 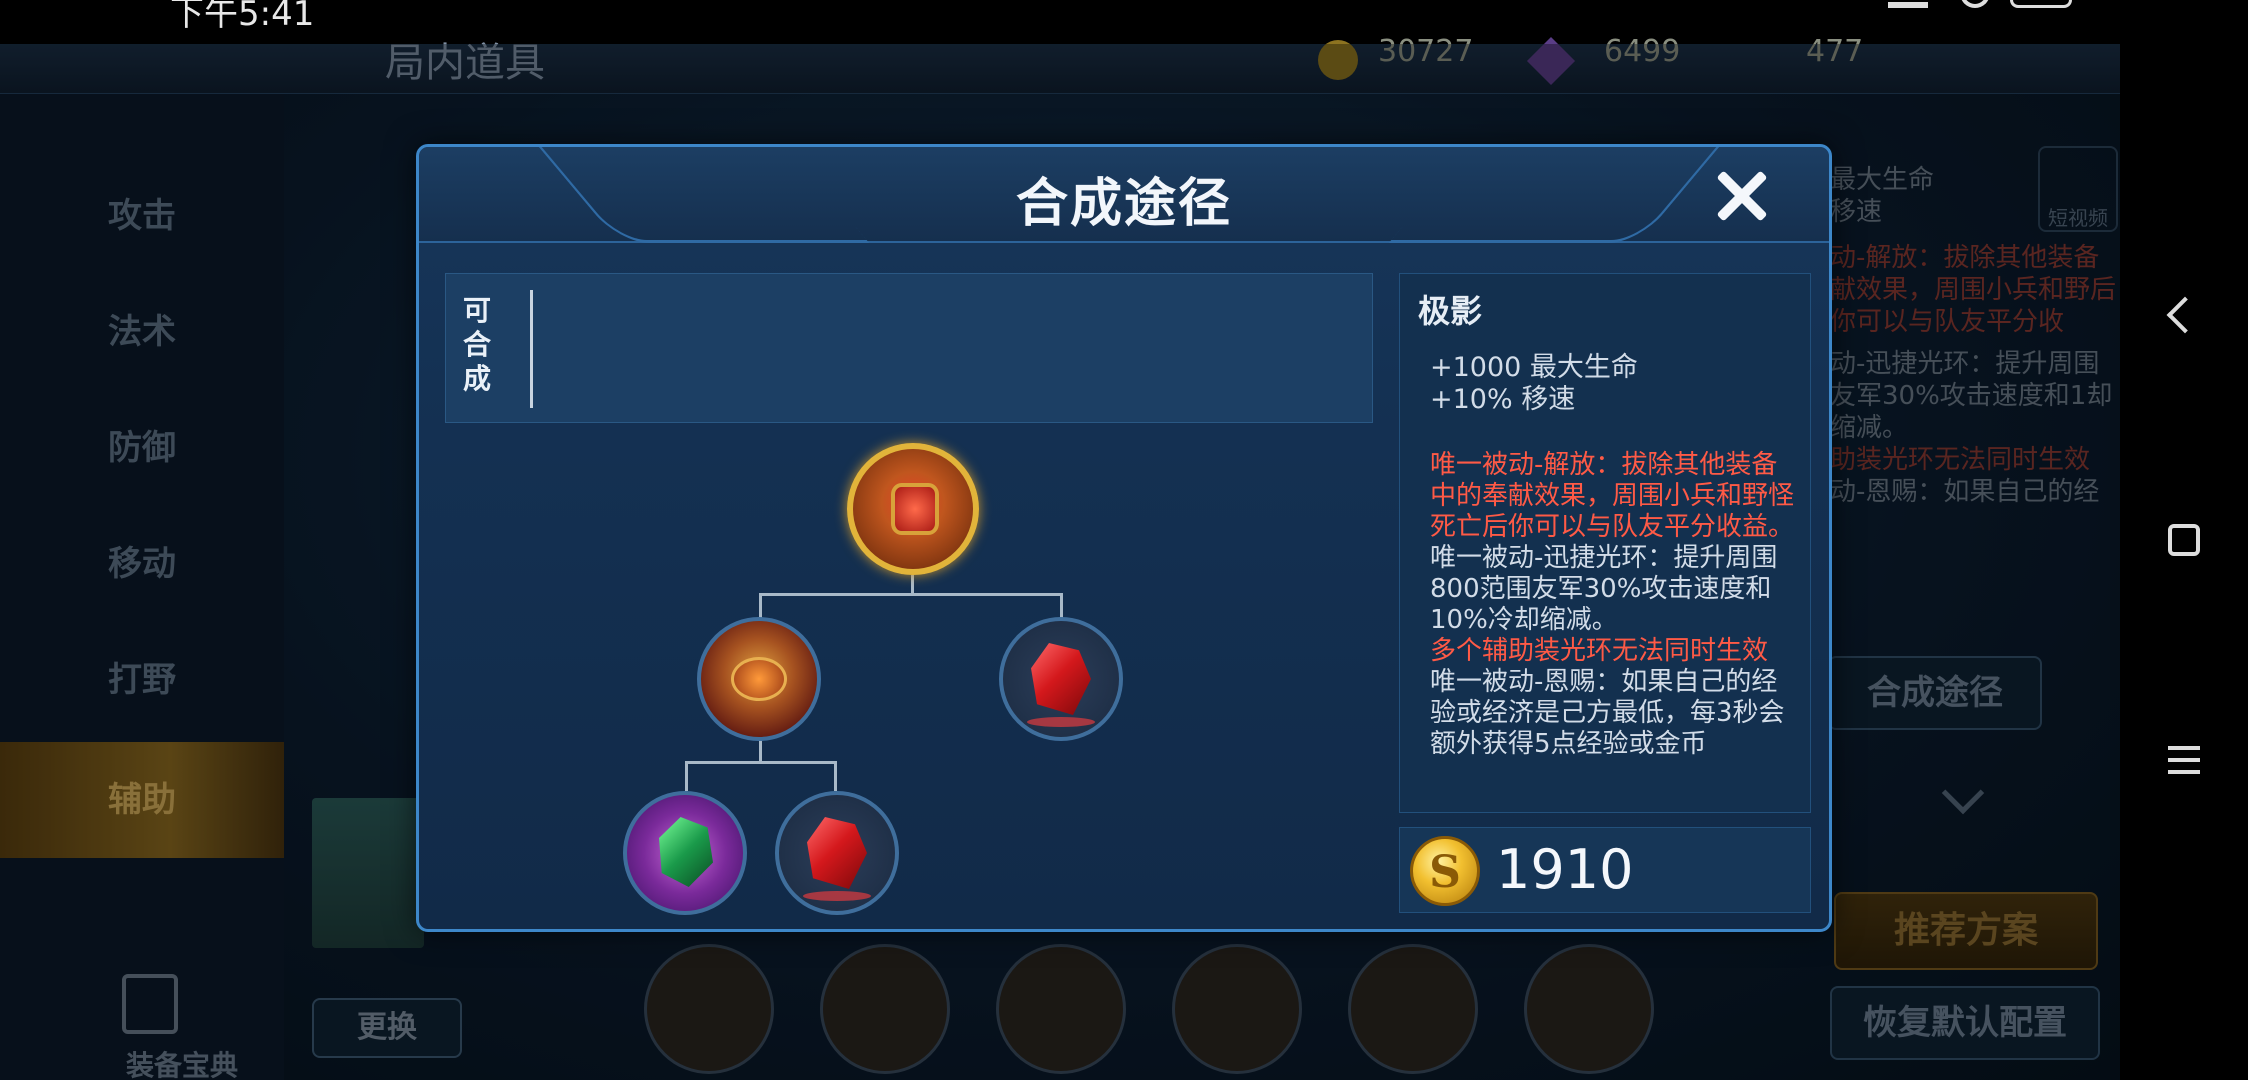 What do you see at coordinates (1534, 367) in the screenshot?
I see `stat-line: +1000 最大生命` at bounding box center [1534, 367].